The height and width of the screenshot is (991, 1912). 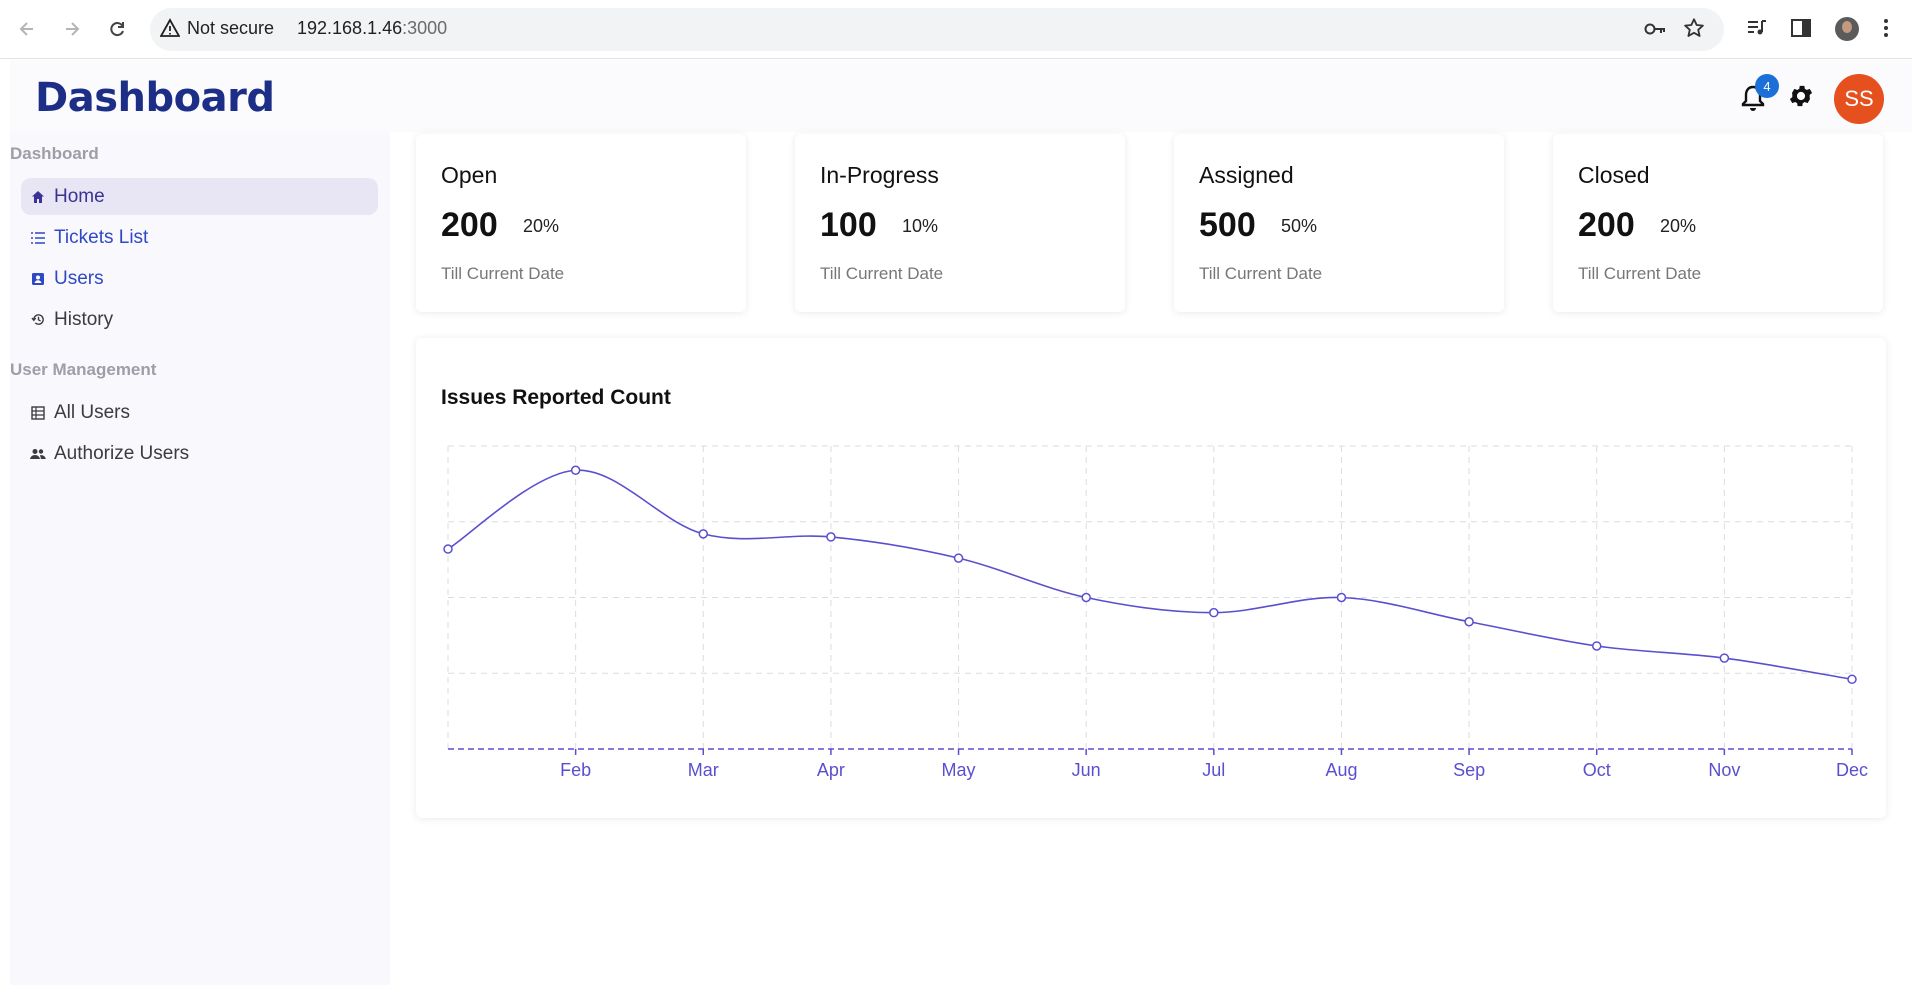 What do you see at coordinates (1718, 223) in the screenshot?
I see `stat-card-closed: Closed 200 20% Till Current Date` at bounding box center [1718, 223].